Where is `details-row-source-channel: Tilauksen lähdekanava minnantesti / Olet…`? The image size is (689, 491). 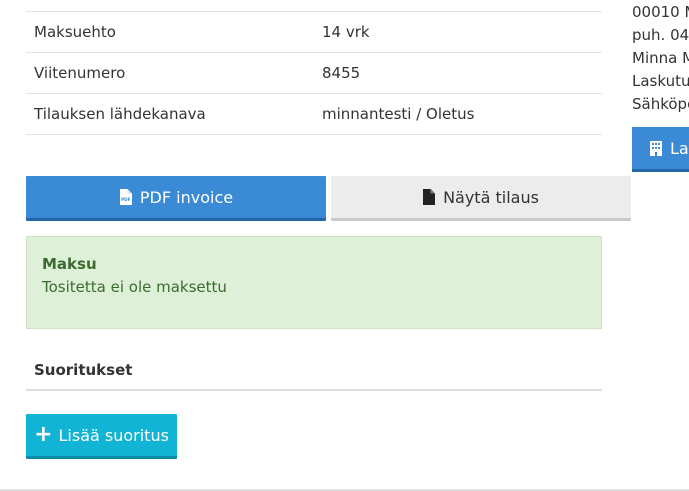
details-row-source-channel: Tilauksen lähdekanava minnantesti / Olet… is located at coordinates (314, 114).